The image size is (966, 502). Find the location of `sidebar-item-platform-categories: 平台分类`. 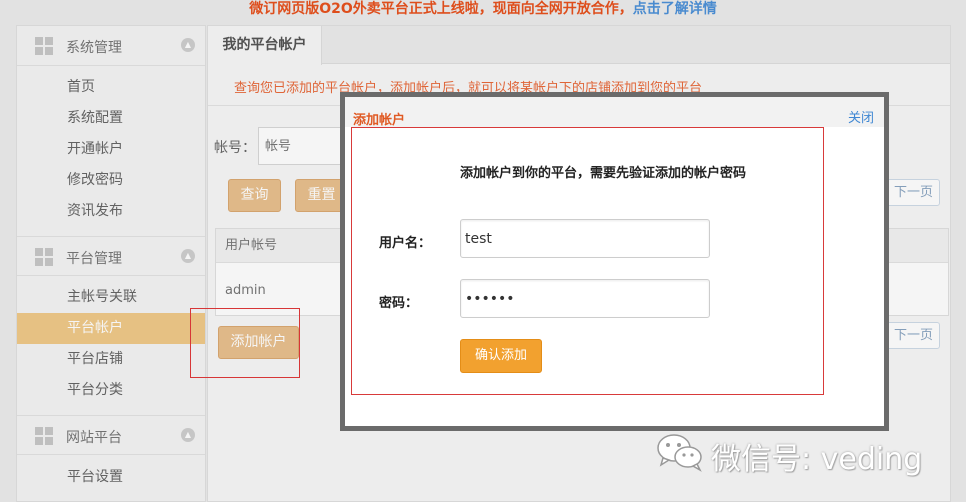

sidebar-item-platform-categories: 平台分类 is located at coordinates (111, 390).